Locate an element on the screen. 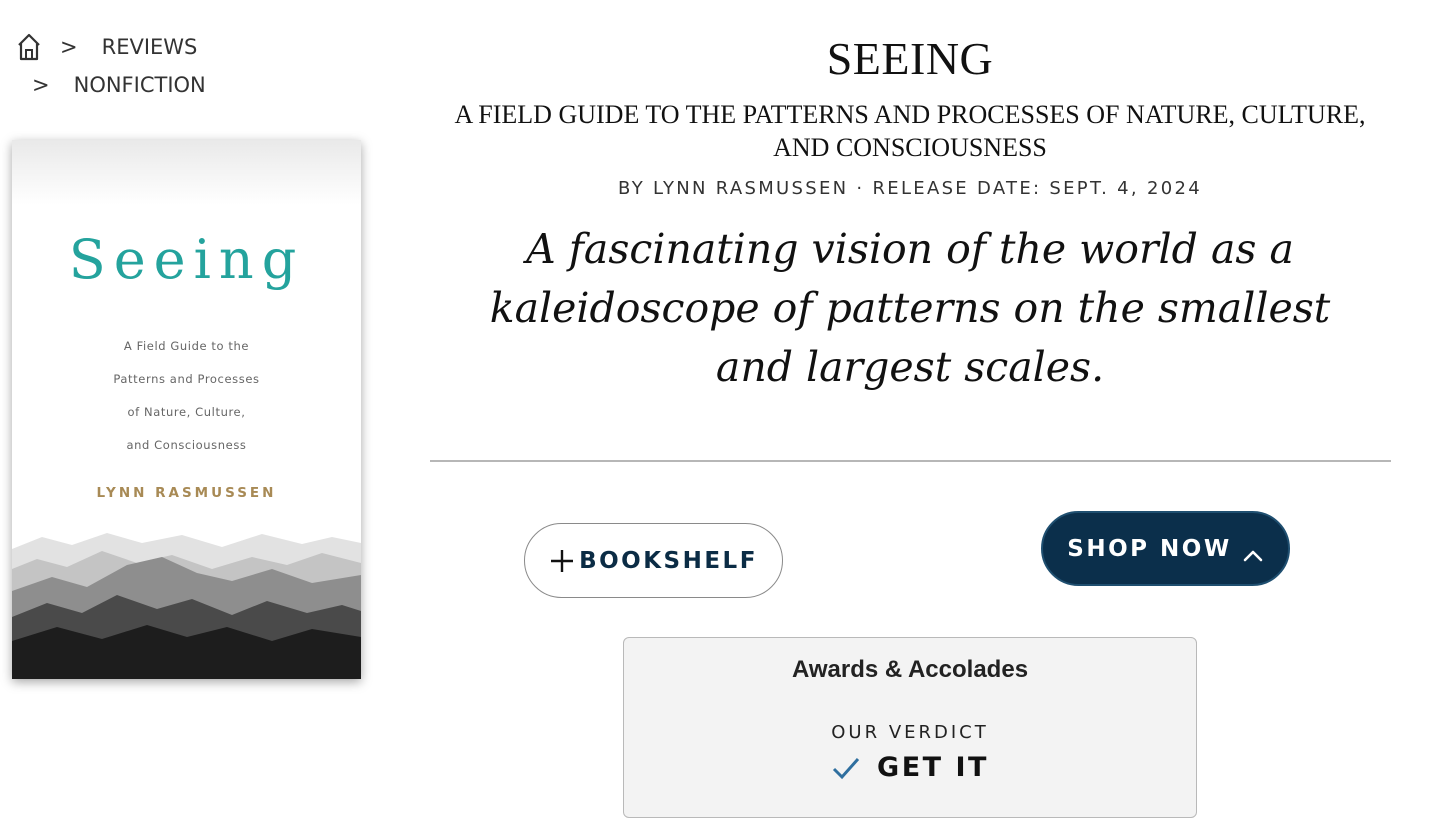 The height and width of the screenshot is (839, 1456). shop-now-label: SHOP NOW is located at coordinates (1149, 548).